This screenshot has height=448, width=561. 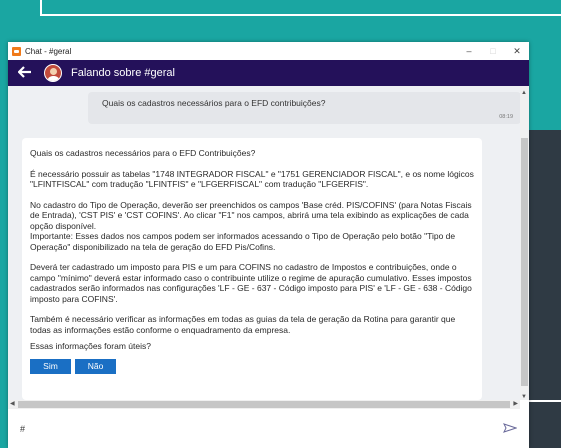 What do you see at coordinates (524, 262) in the screenshot?
I see `vertical-scroll-thumb` at bounding box center [524, 262].